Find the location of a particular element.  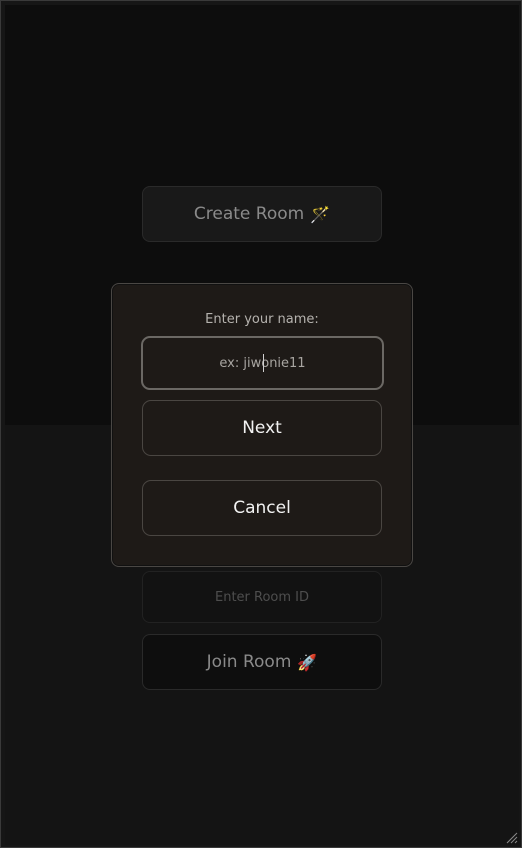

create-room-button: Create Room 🪄 is located at coordinates (262, 214).